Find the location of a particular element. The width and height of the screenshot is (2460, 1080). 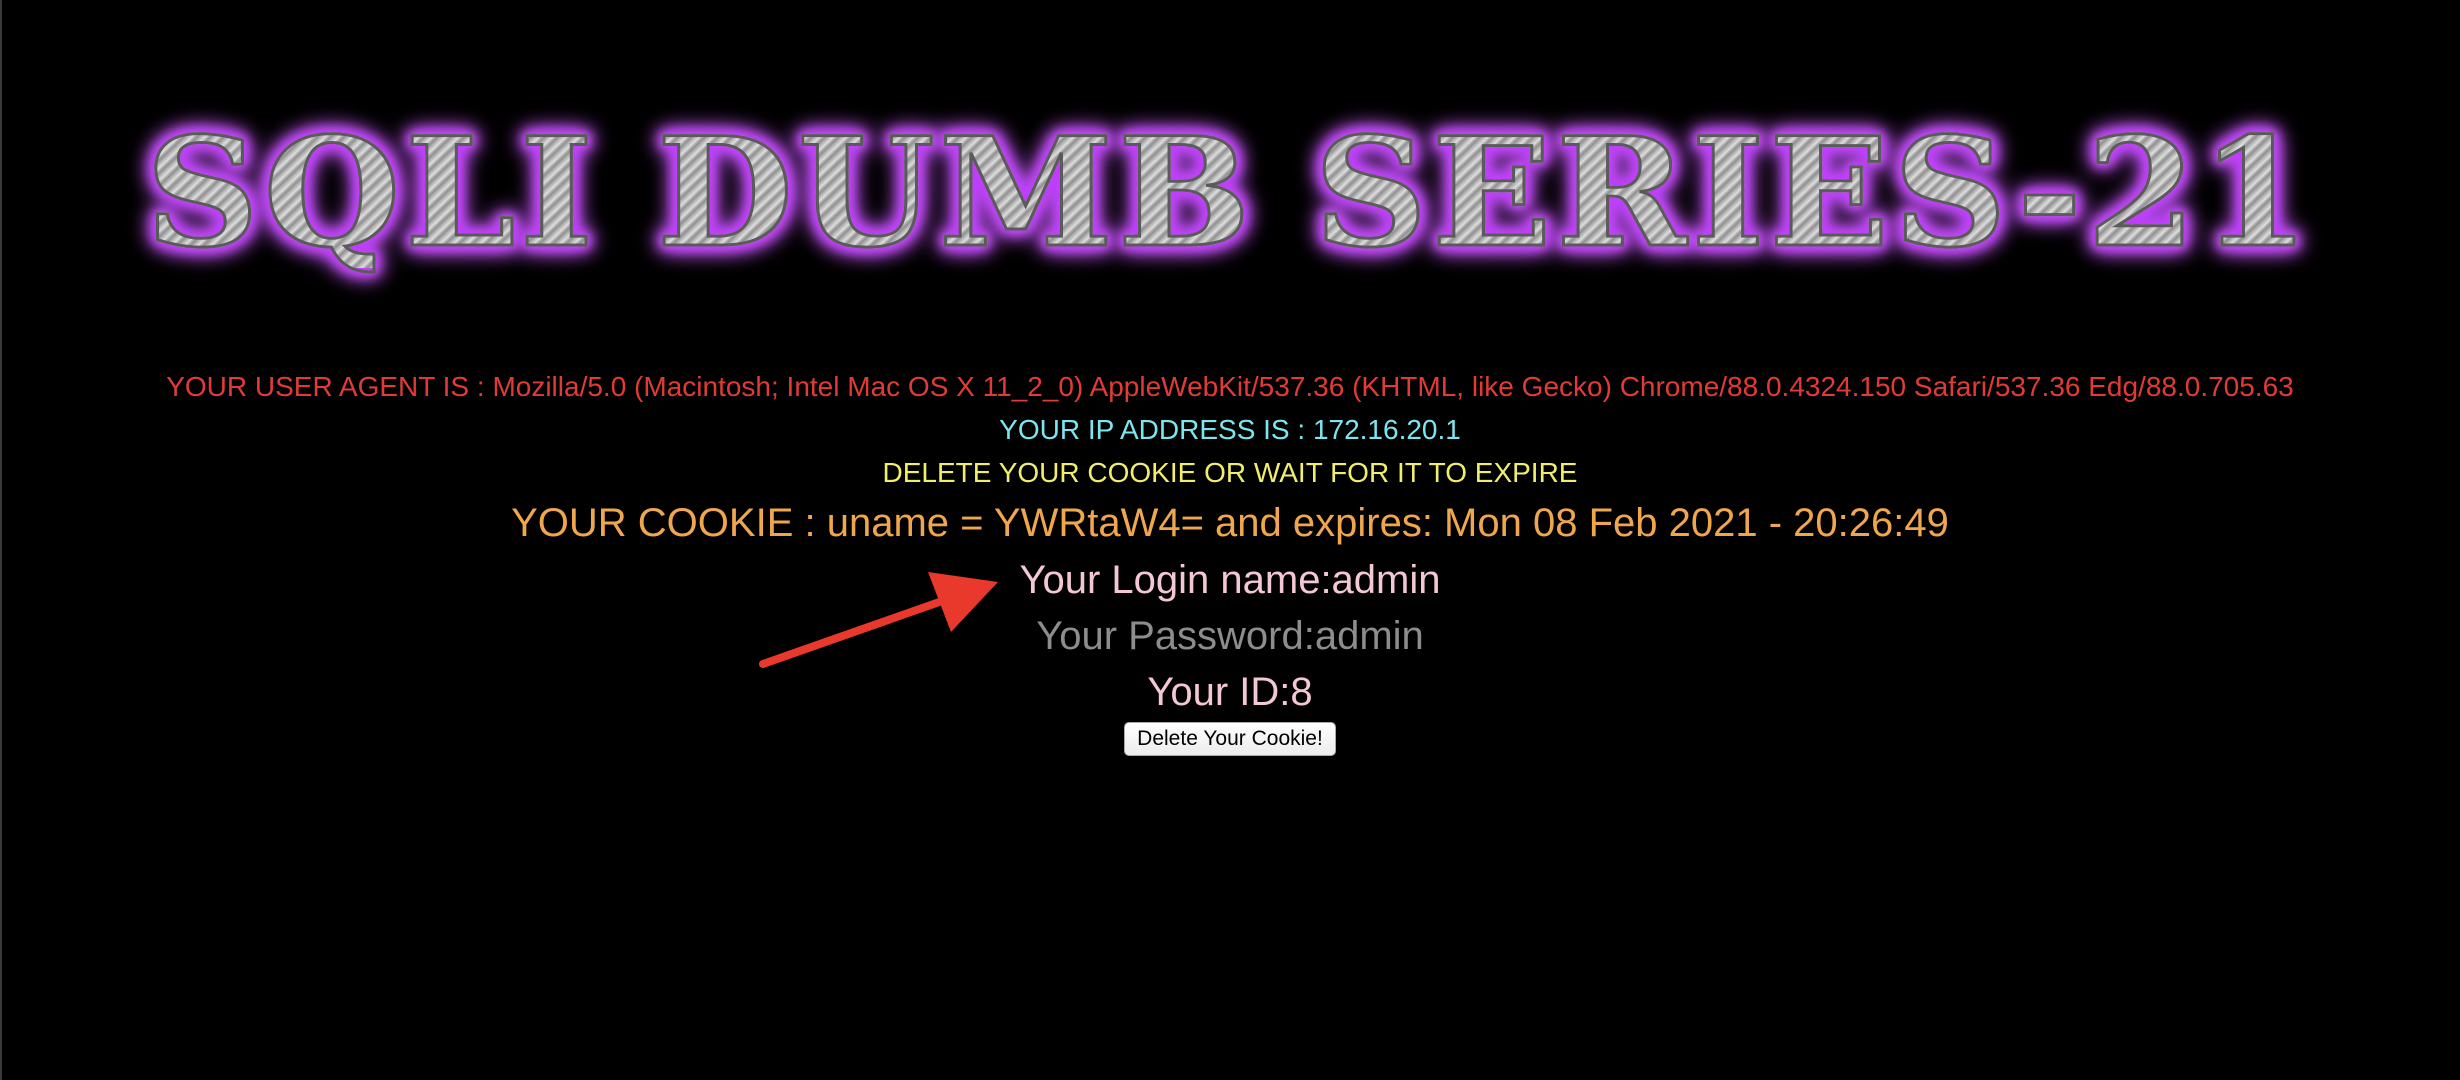

button-row: Delete Your Cookie! is located at coordinates (1230, 739).